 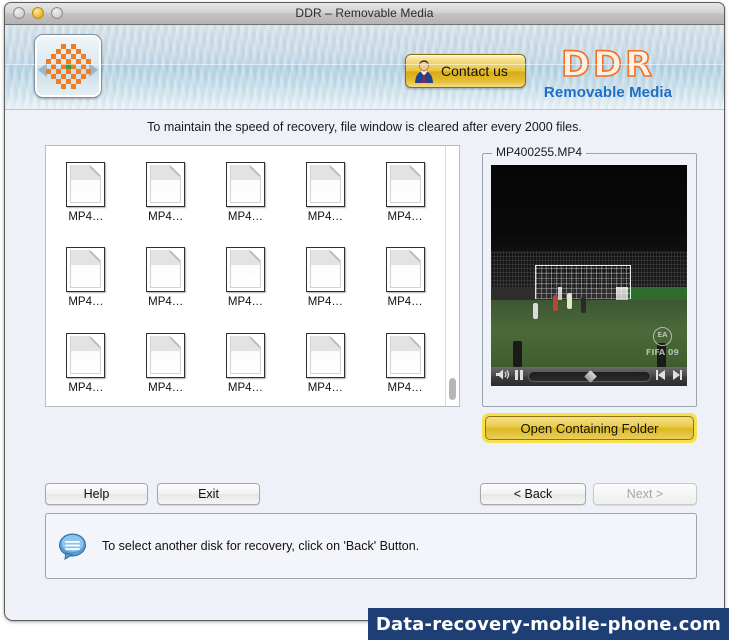 What do you see at coordinates (452, 389) in the screenshot?
I see `scrollbar-thumb` at bounding box center [452, 389].